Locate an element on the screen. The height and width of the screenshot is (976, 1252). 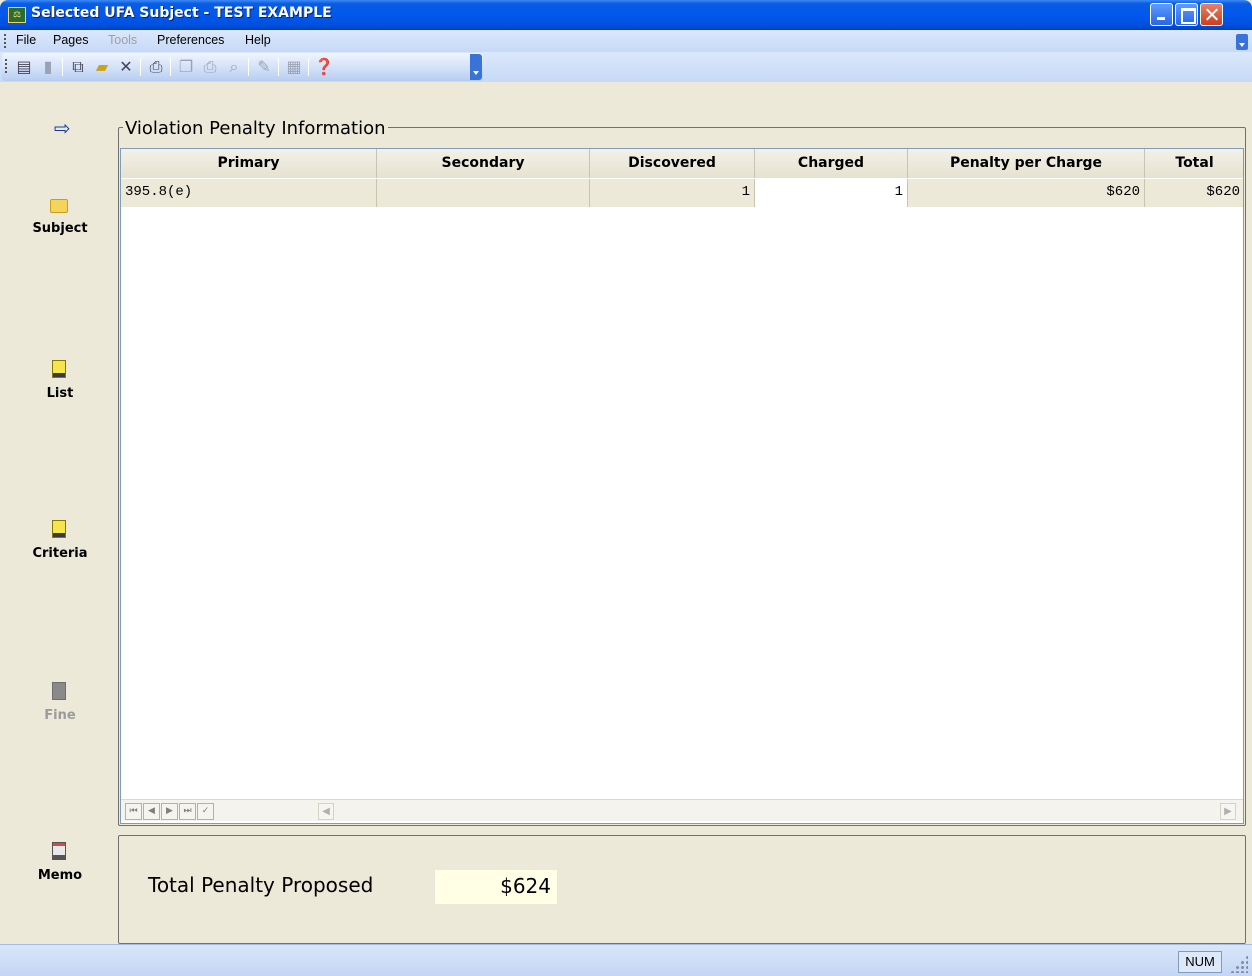
num-lock-indicator: NUM is located at coordinates (1200, 962).